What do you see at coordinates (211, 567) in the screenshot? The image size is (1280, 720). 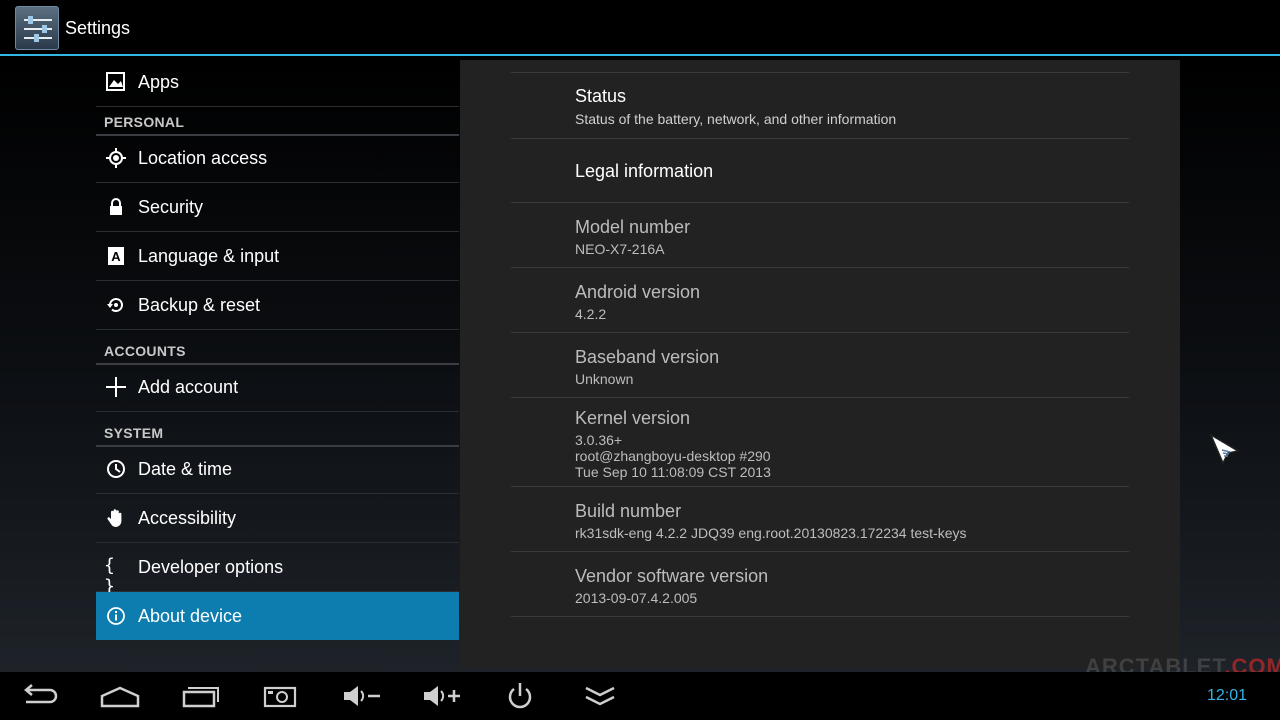 I see `sidebar-item-label: Developer options` at bounding box center [211, 567].